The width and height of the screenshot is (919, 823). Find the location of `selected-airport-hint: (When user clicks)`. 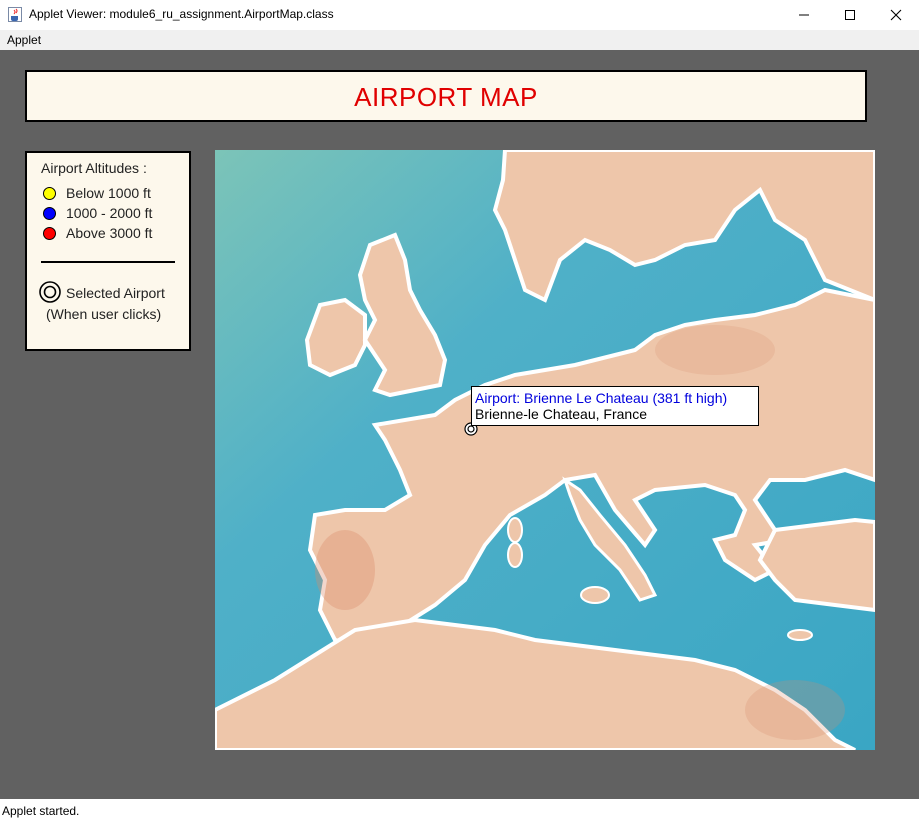

selected-airport-hint: (When user clicks) is located at coordinates (104, 314).